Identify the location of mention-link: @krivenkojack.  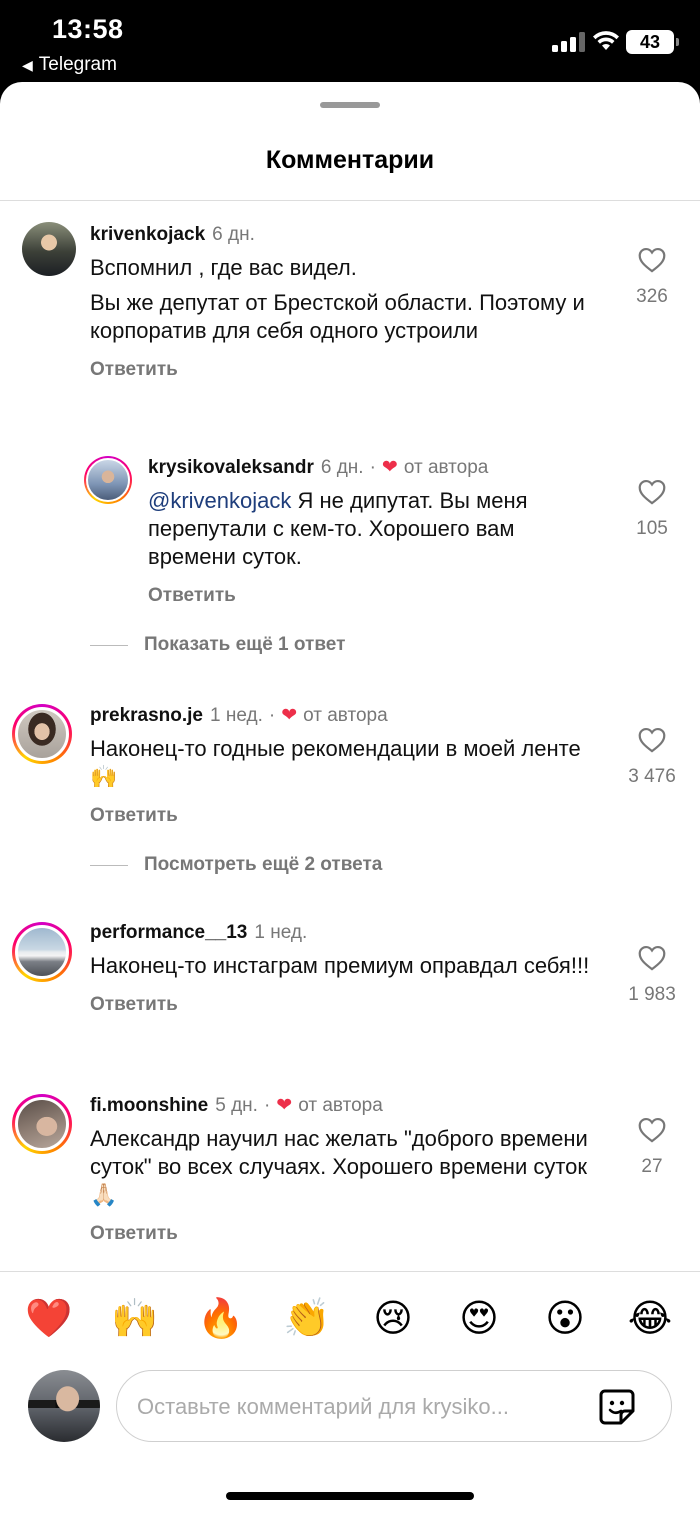
(219, 500).